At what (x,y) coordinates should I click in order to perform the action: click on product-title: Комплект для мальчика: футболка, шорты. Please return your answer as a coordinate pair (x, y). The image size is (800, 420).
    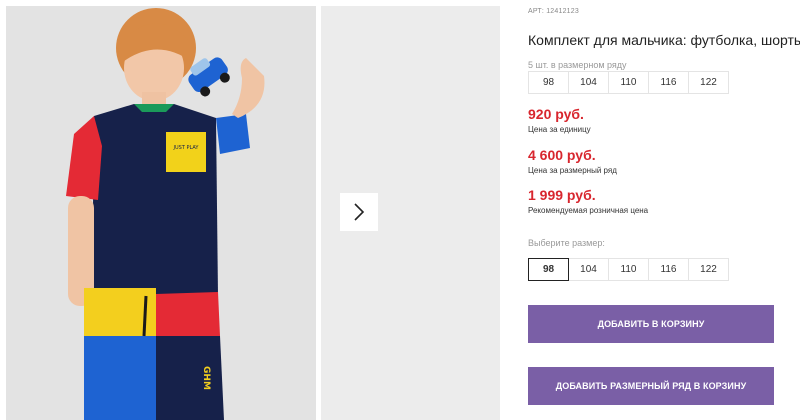
    Looking at the image, I should click on (664, 40).